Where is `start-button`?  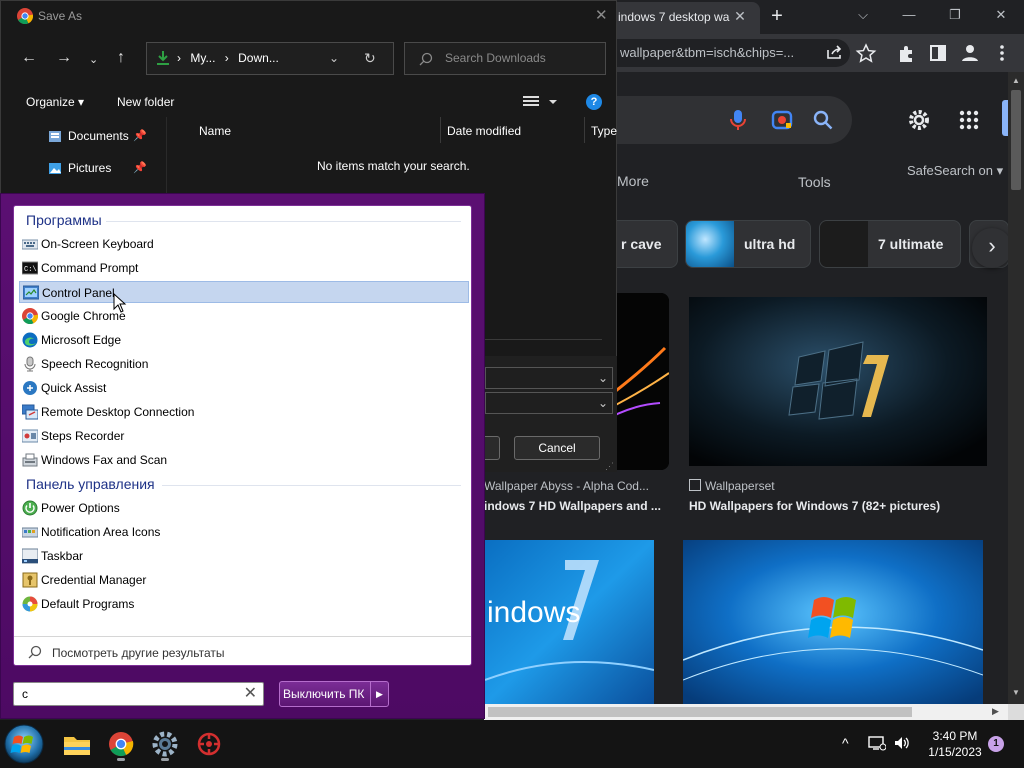
start-button is located at coordinates (24, 744).